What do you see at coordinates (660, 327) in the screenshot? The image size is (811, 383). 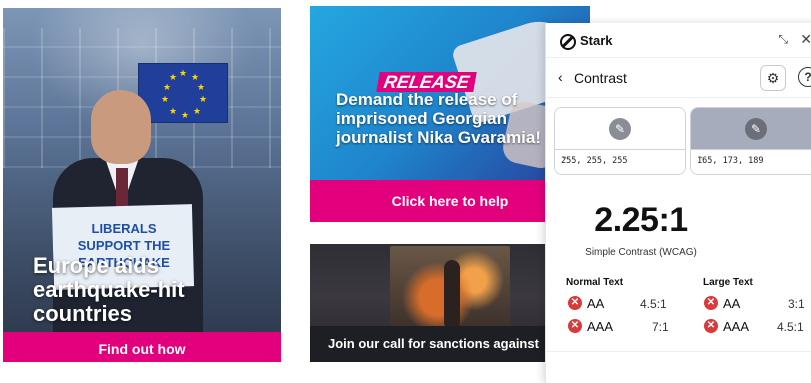 I see `normal-aaa-requirement: 7:1` at bounding box center [660, 327].